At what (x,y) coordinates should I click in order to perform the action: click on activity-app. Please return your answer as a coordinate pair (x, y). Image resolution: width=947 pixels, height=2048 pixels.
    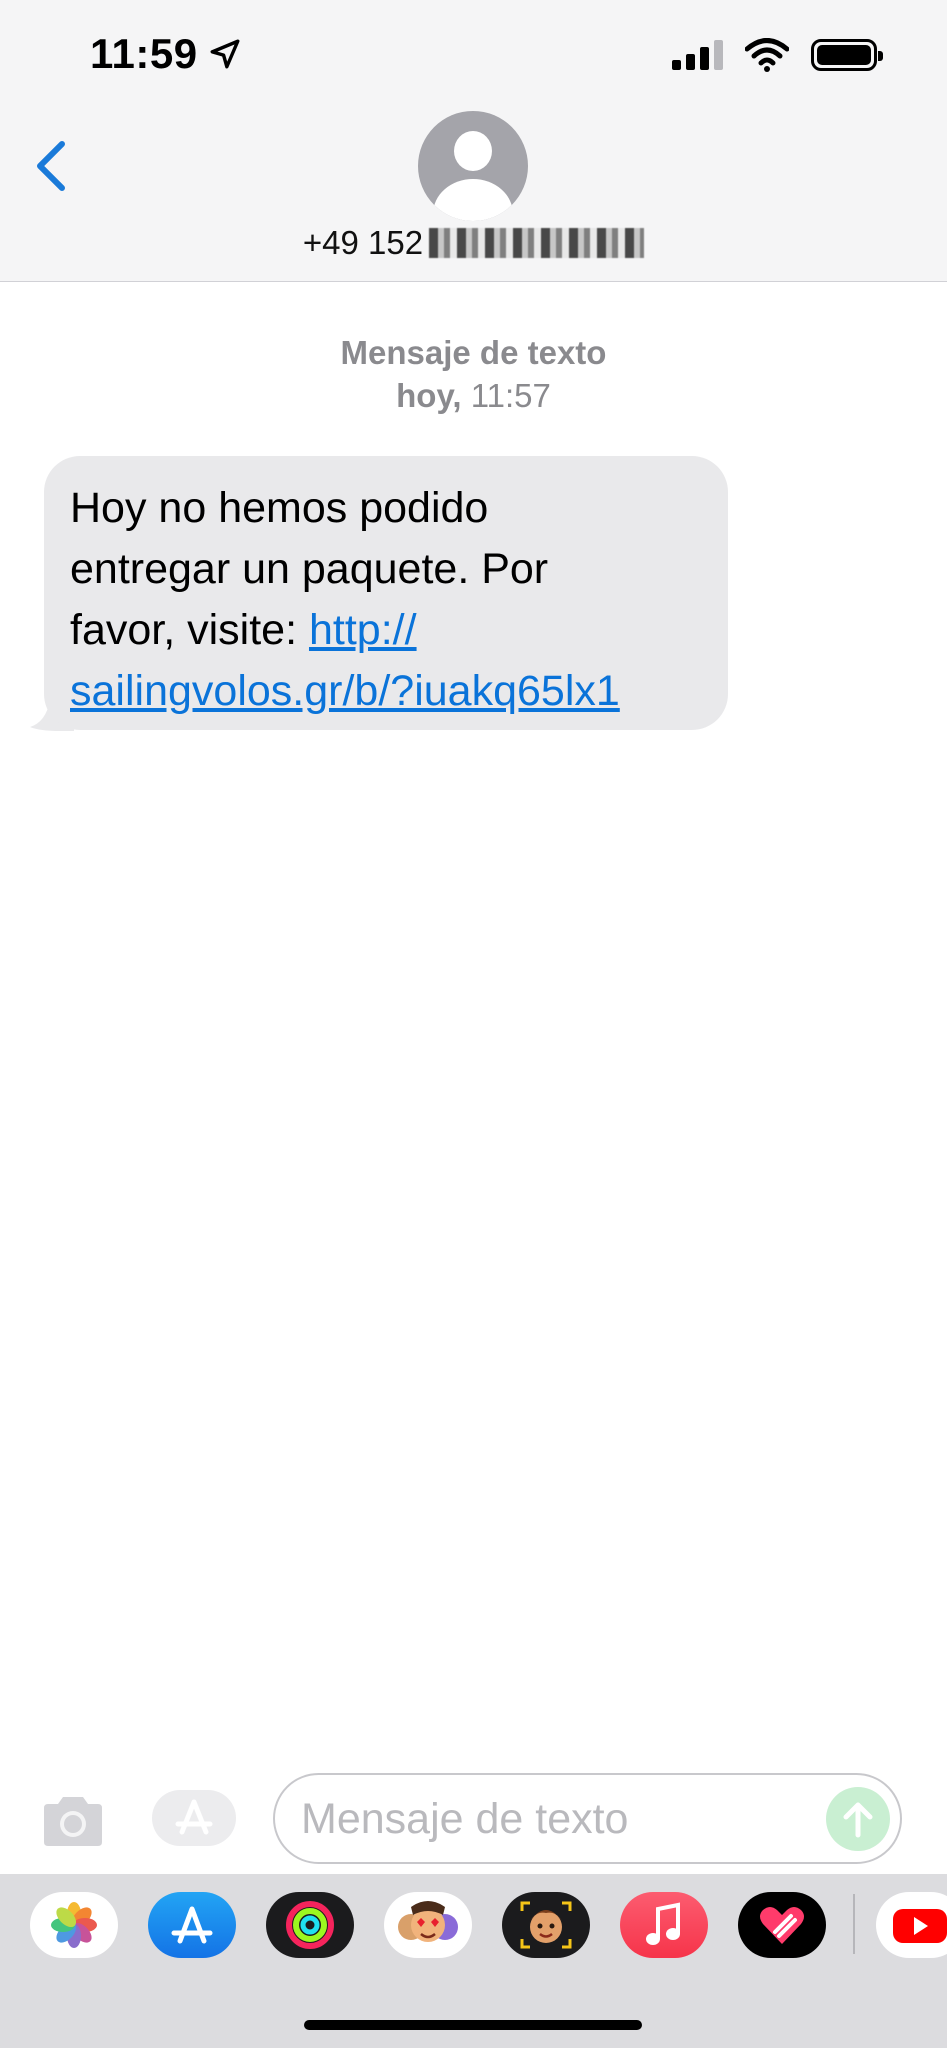
    Looking at the image, I should click on (310, 1925).